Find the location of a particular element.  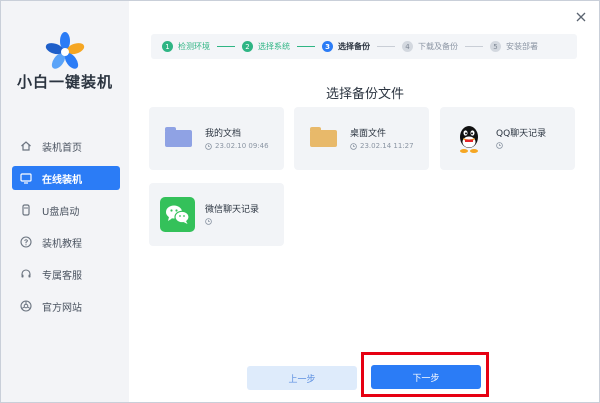

sidebar-item-usb-boot: U盘启动 is located at coordinates (66, 210).